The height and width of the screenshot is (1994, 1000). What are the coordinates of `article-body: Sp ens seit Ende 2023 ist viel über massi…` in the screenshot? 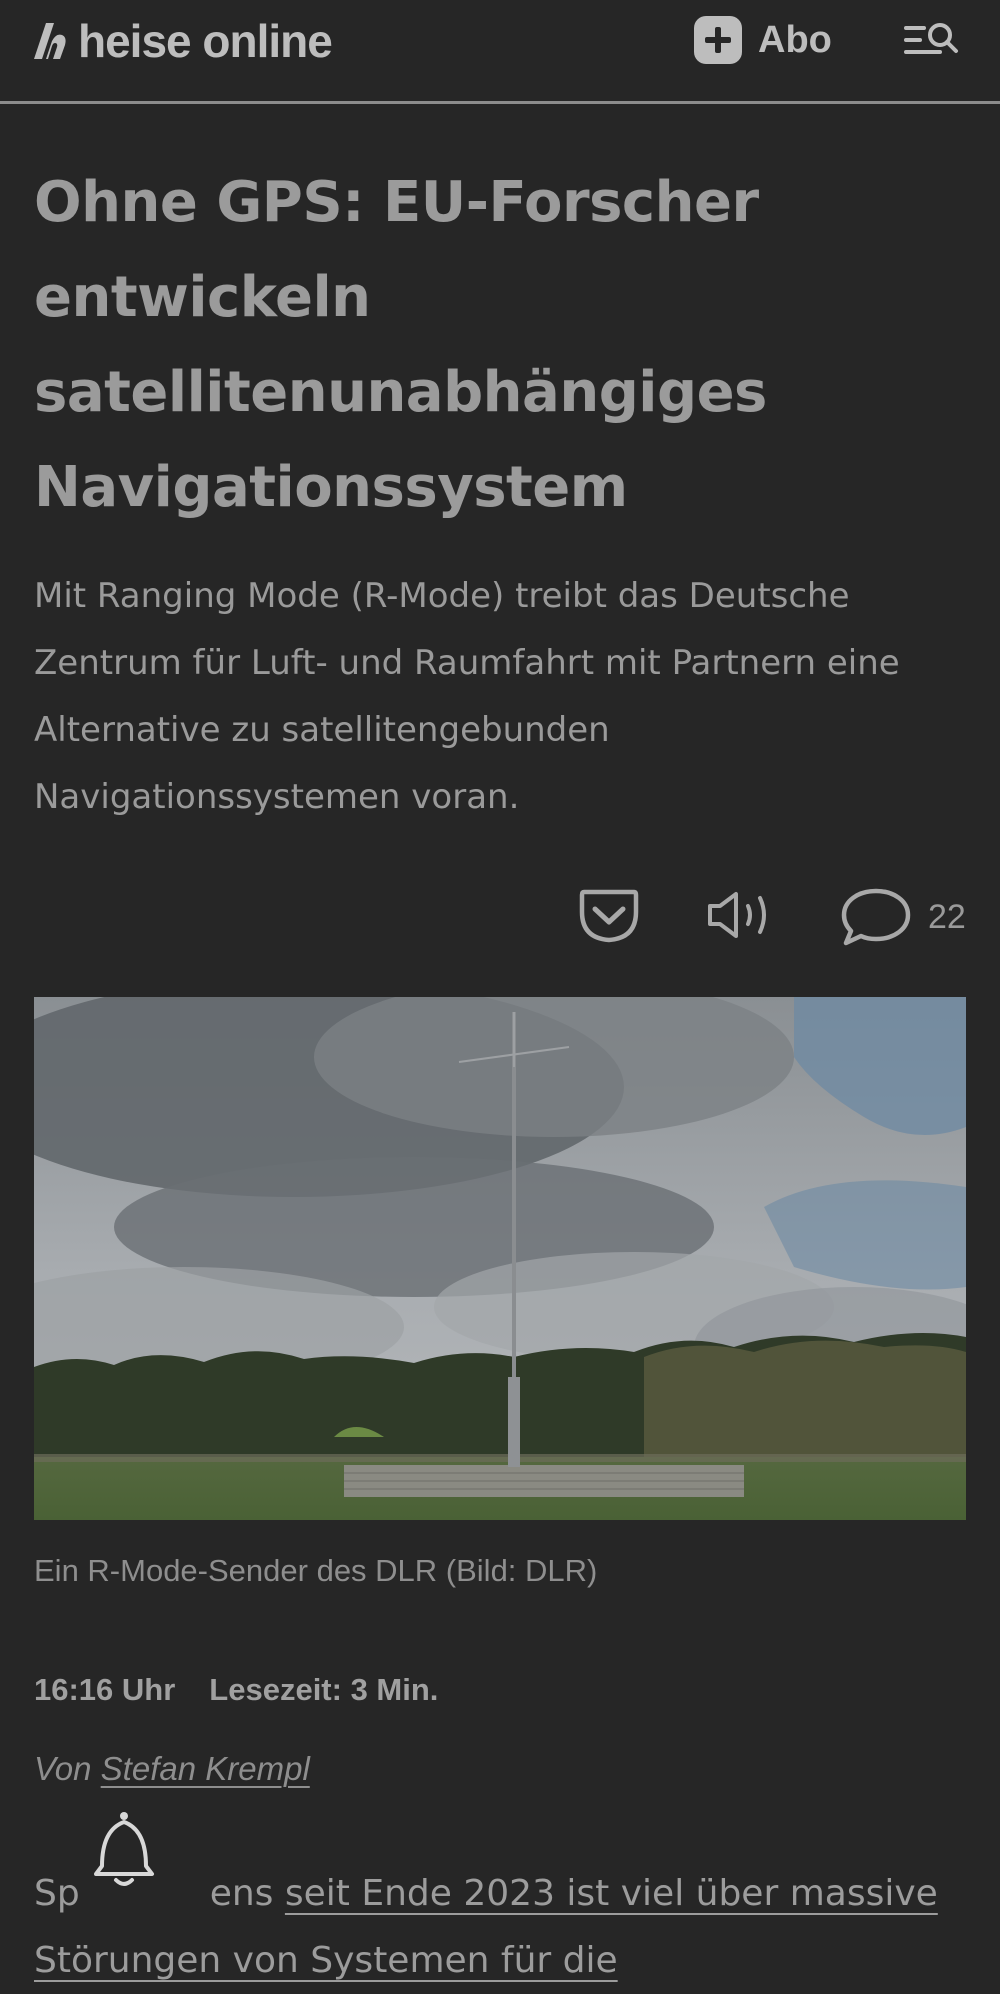 It's located at (499, 1927).